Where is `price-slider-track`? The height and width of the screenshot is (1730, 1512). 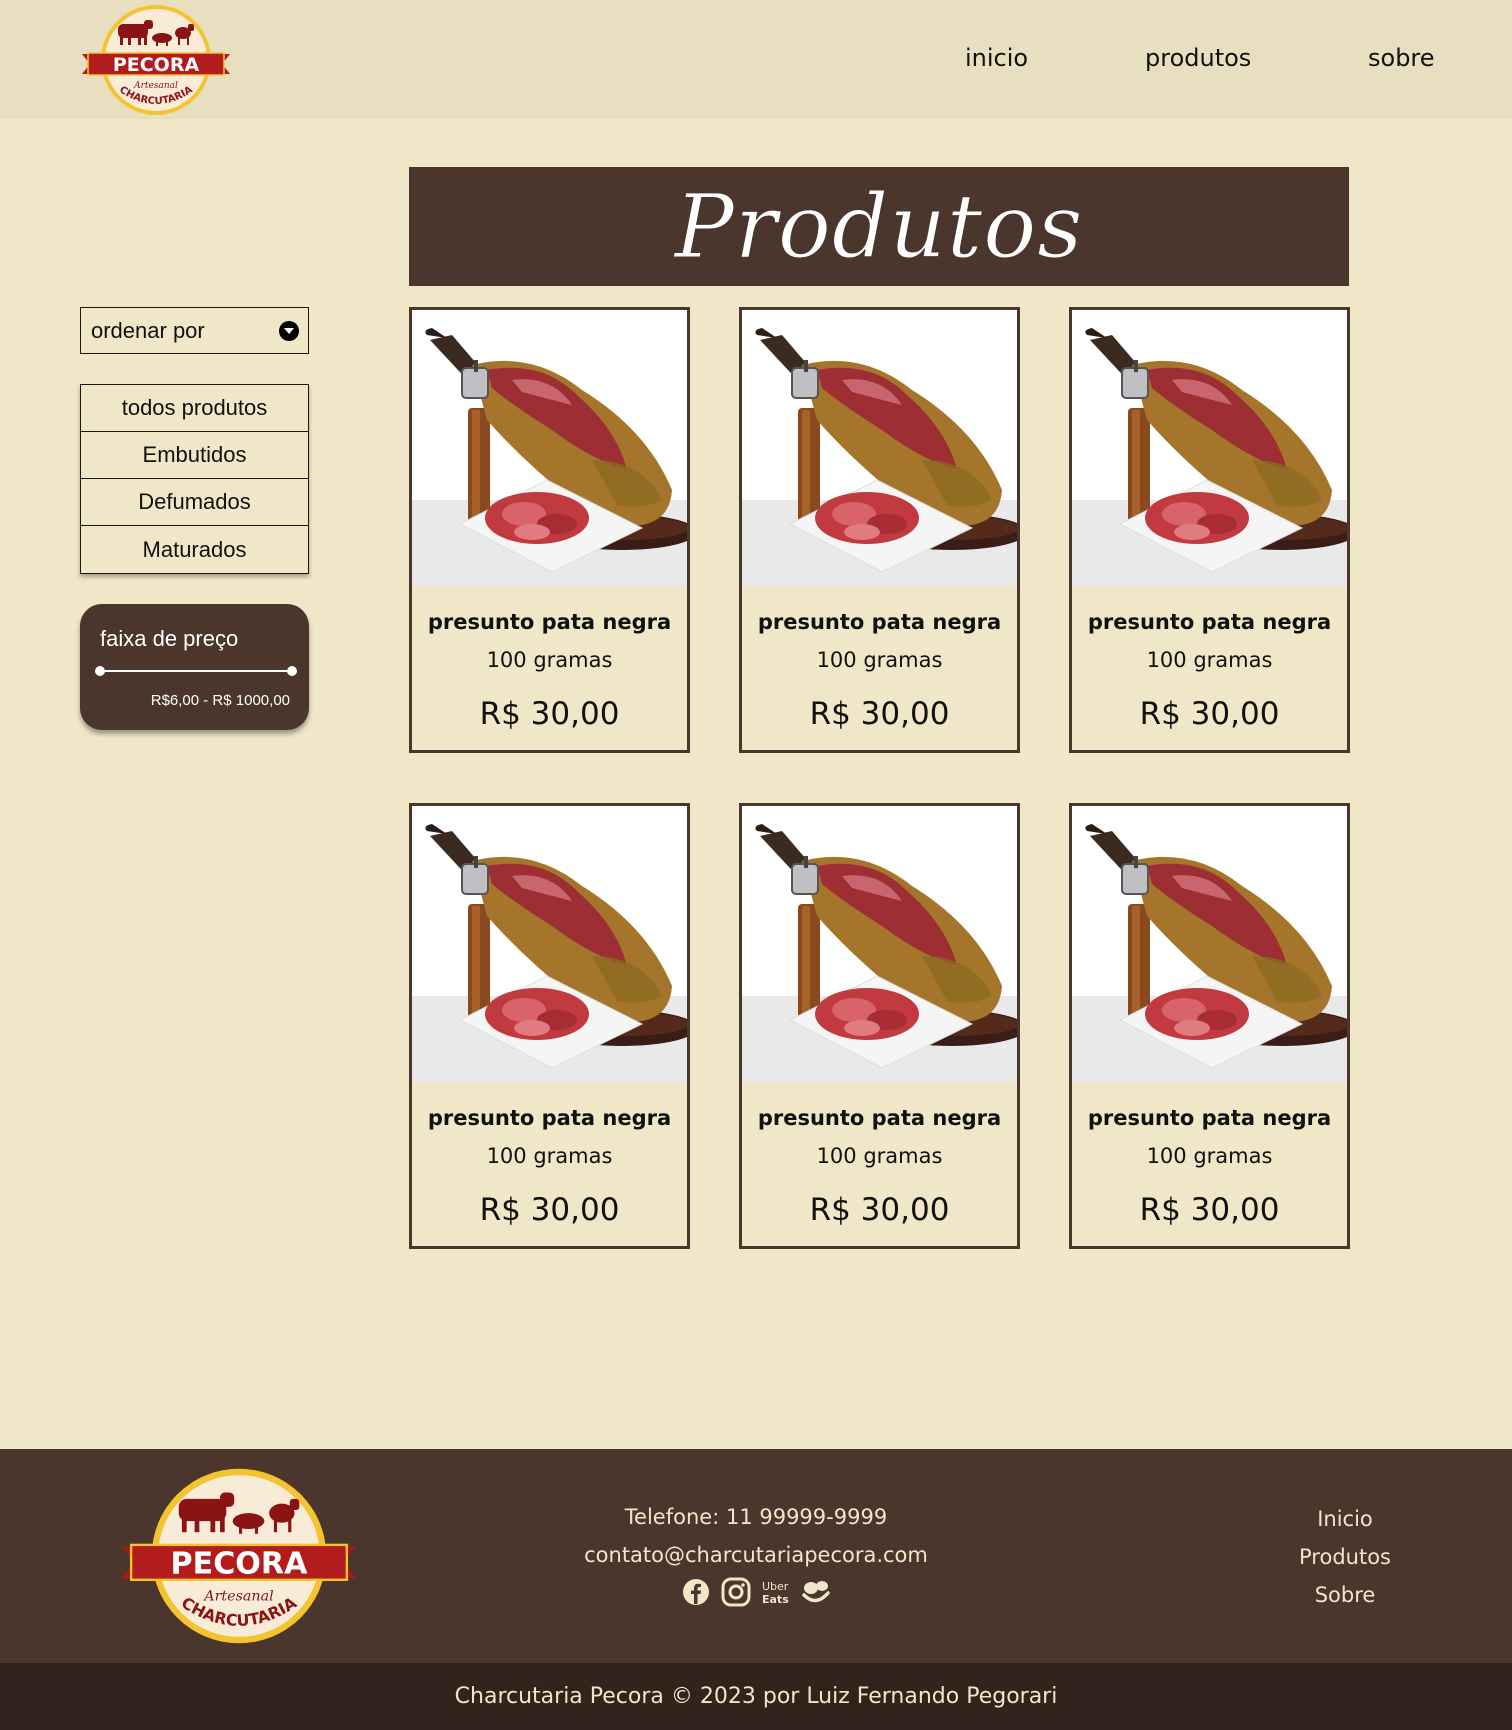 price-slider-track is located at coordinates (196, 671).